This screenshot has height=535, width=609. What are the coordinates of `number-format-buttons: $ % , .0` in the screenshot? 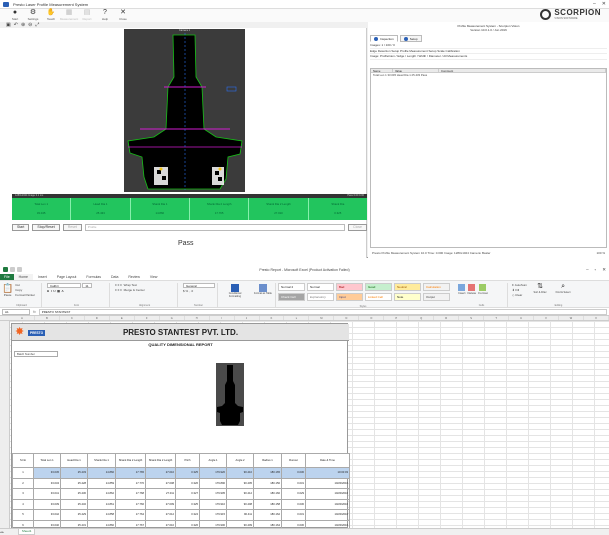 It's located at (200, 291).